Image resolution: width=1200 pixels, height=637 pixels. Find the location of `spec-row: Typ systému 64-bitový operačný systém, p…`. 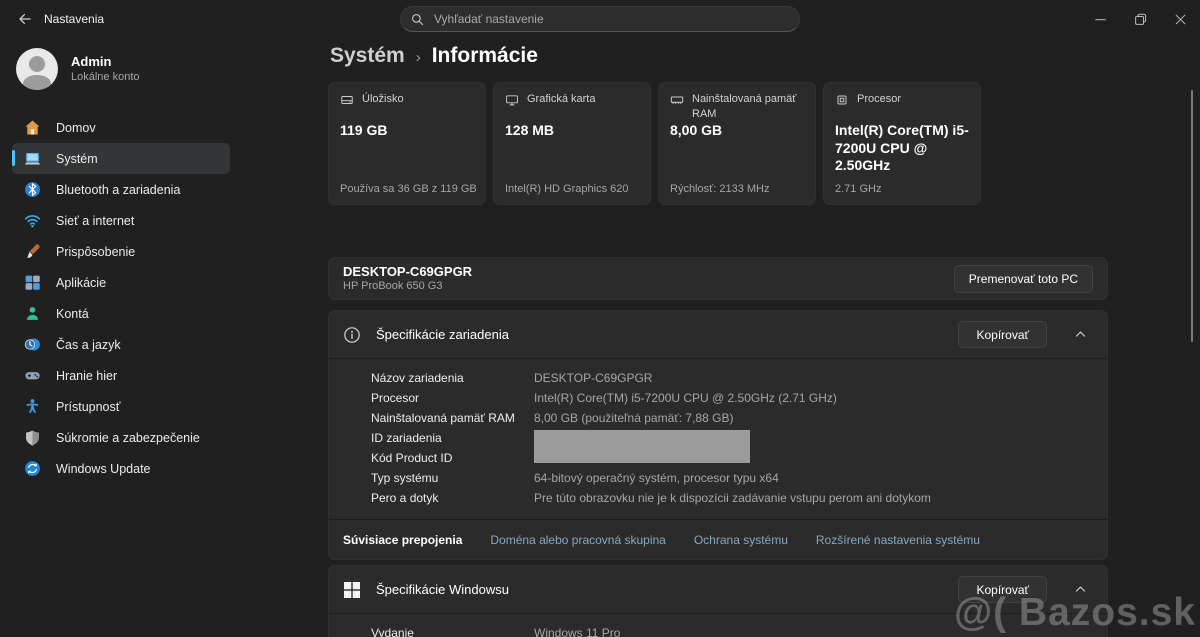

spec-row: Typ systému 64-bitový operačný systém, p… is located at coordinates (575, 478).